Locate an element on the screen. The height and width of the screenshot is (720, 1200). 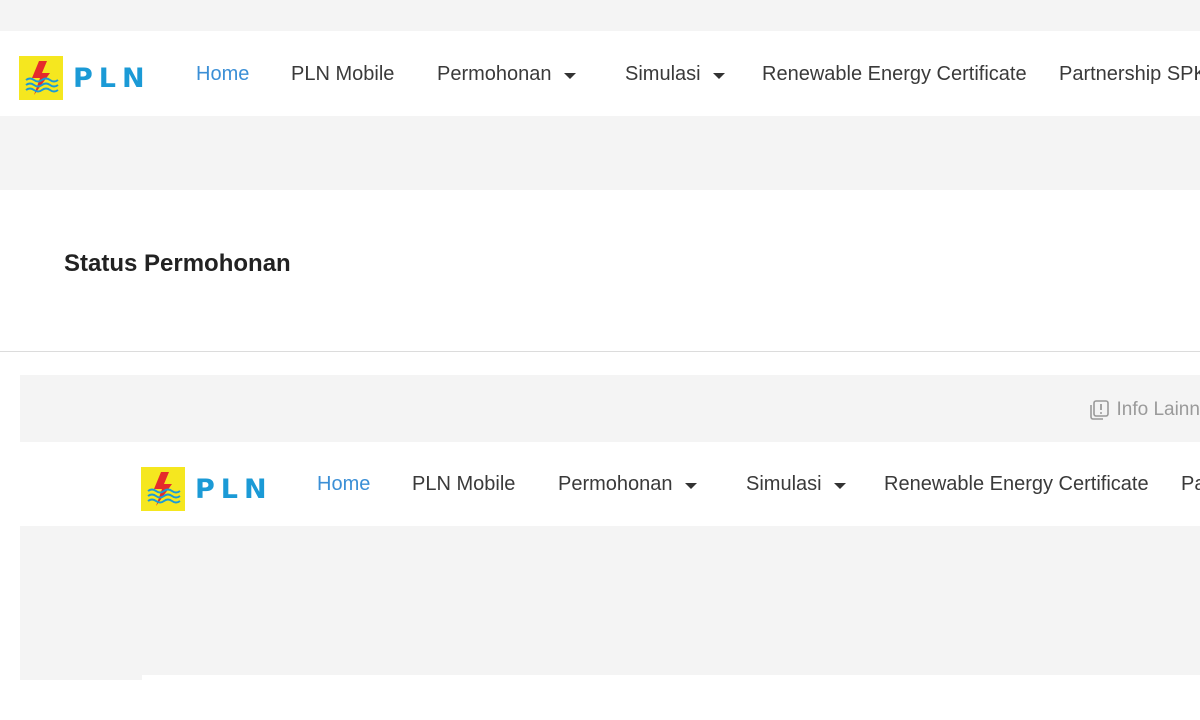
embedded-nav-simulasi-label: Simulasi is located at coordinates (784, 484).